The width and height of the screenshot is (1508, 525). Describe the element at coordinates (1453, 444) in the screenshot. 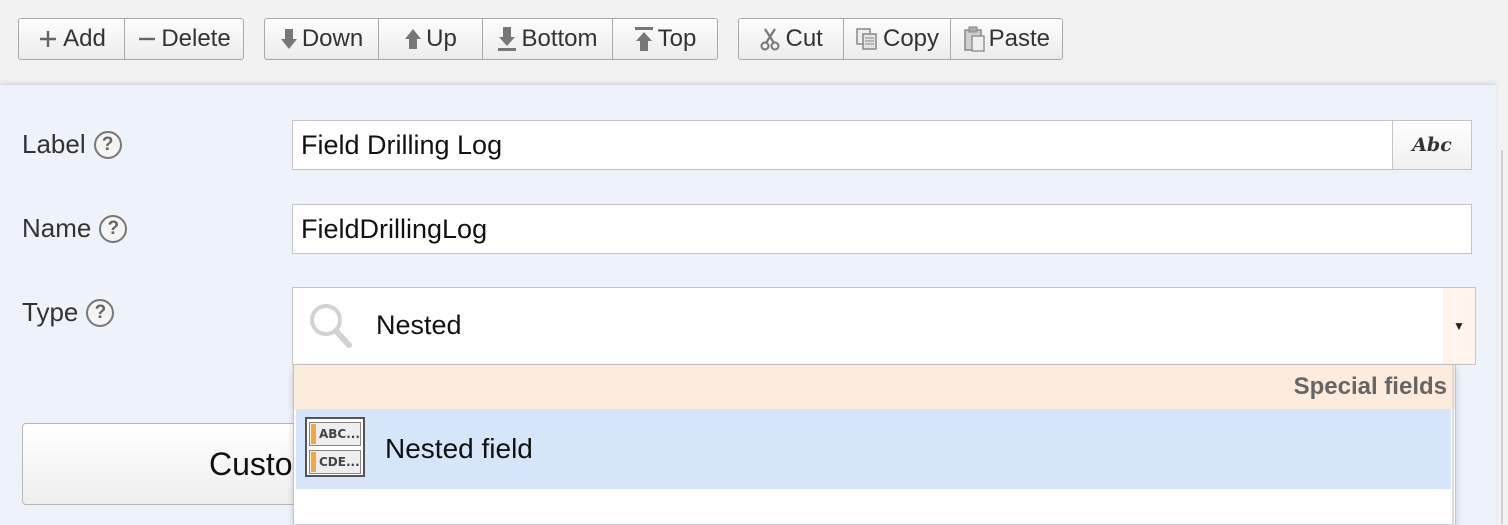

I see `dropdown-scrollbar` at that location.